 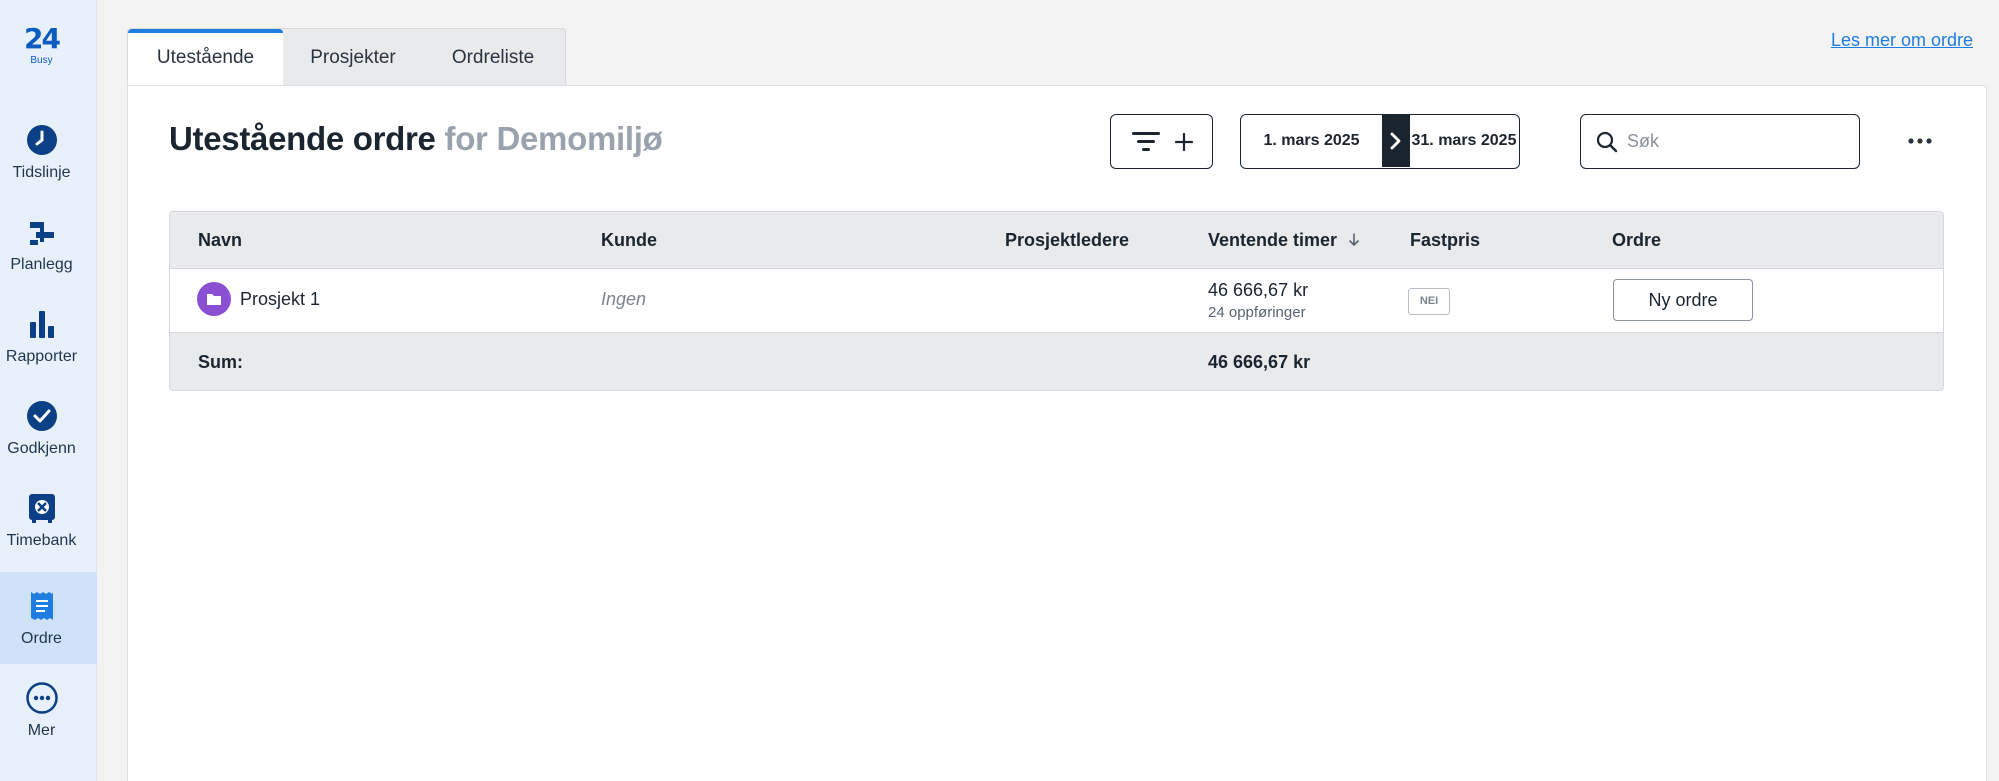 I want to click on clock-icon, so click(x=42, y=140).